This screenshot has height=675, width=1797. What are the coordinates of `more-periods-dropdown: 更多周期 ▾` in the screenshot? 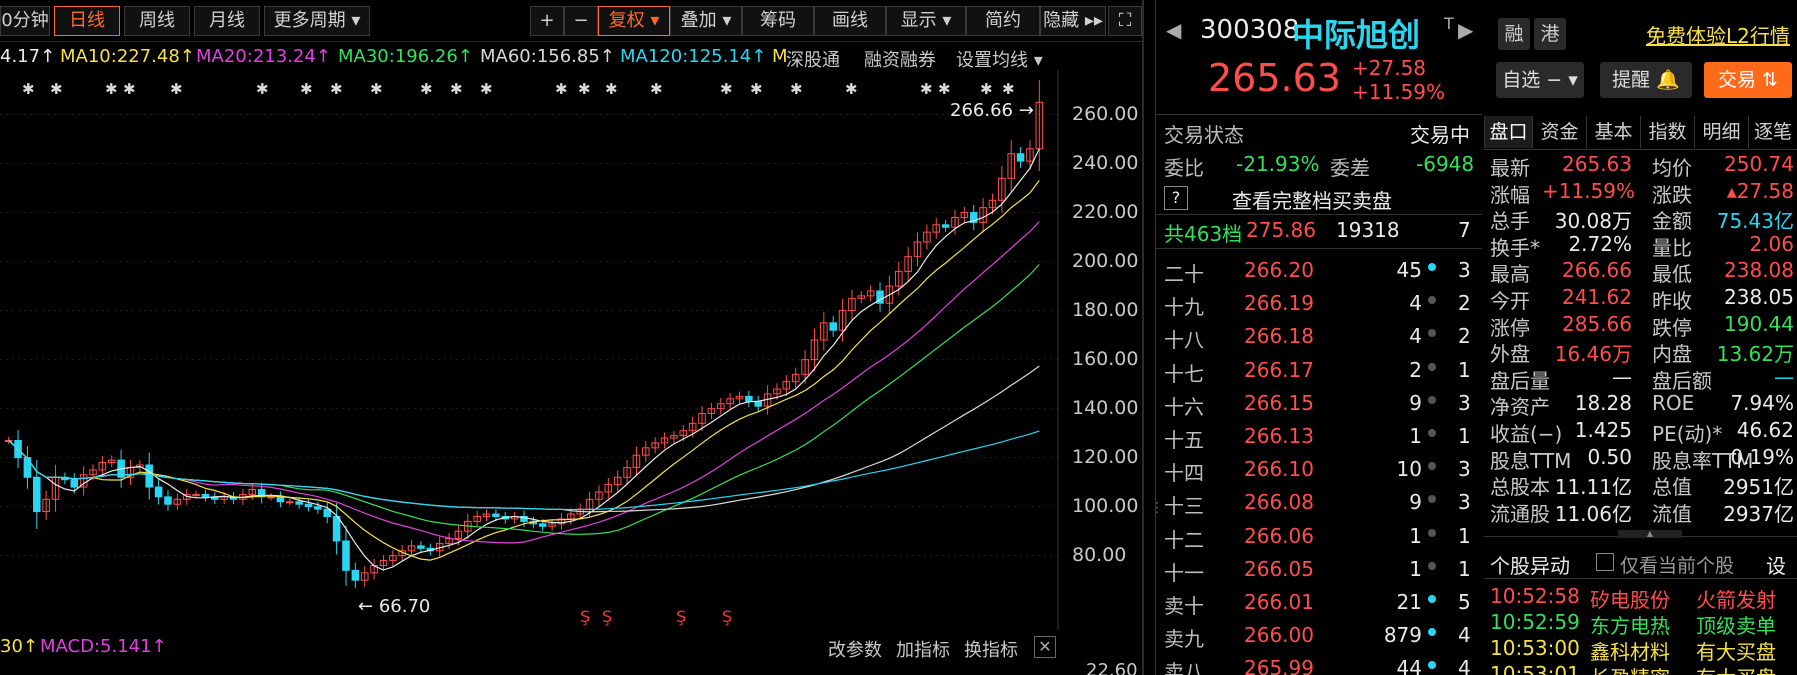 It's located at (317, 21).